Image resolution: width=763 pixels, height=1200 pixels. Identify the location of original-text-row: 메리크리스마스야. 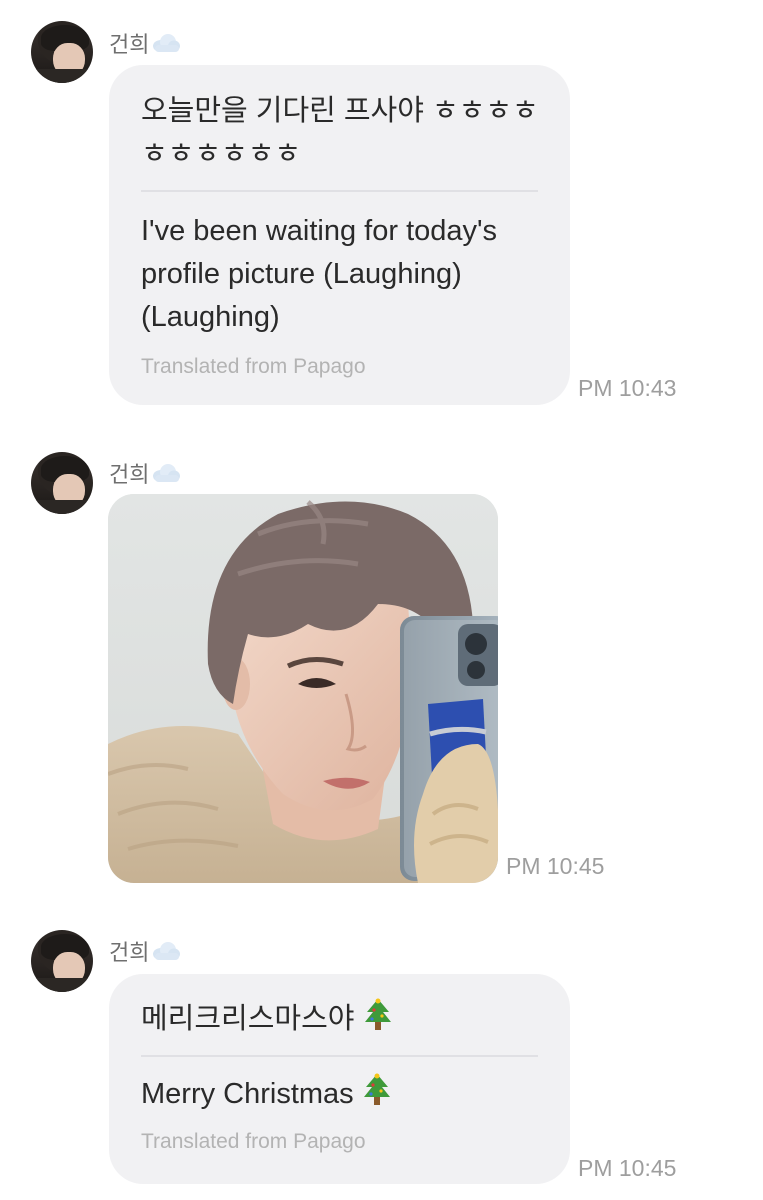
(339, 1019).